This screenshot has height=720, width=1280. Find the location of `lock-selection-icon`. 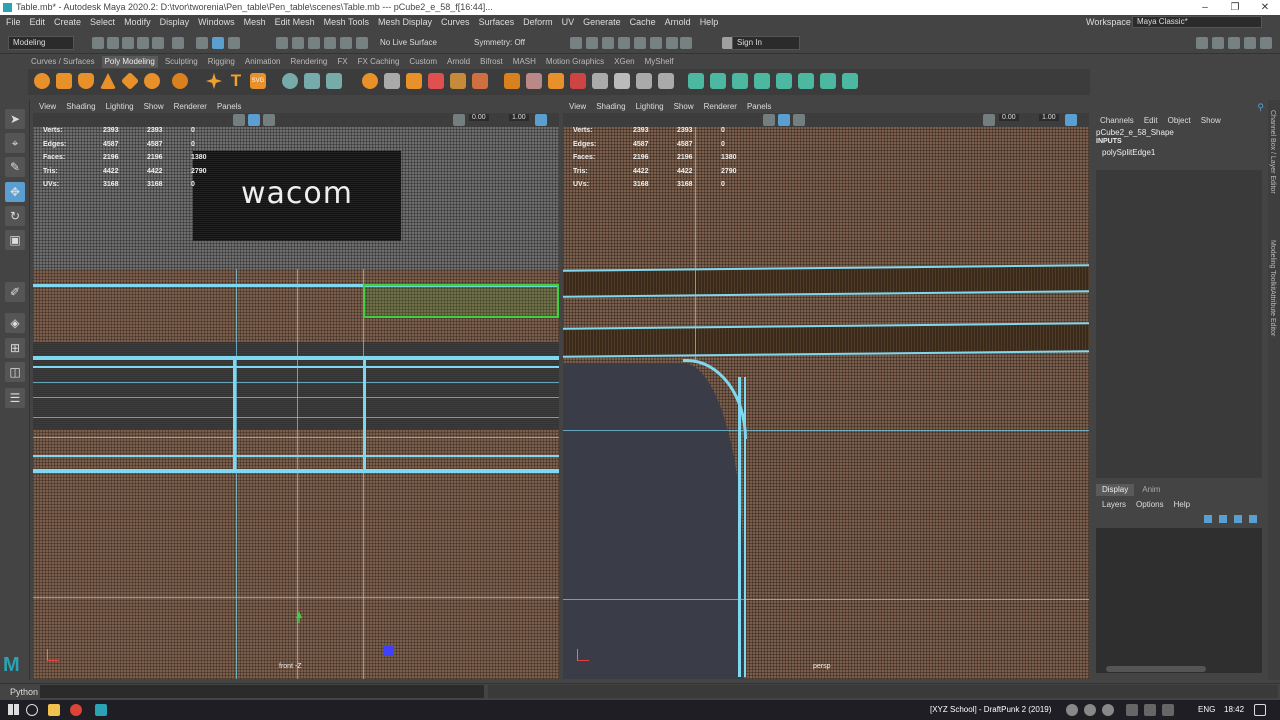

lock-selection-icon is located at coordinates (234, 43).